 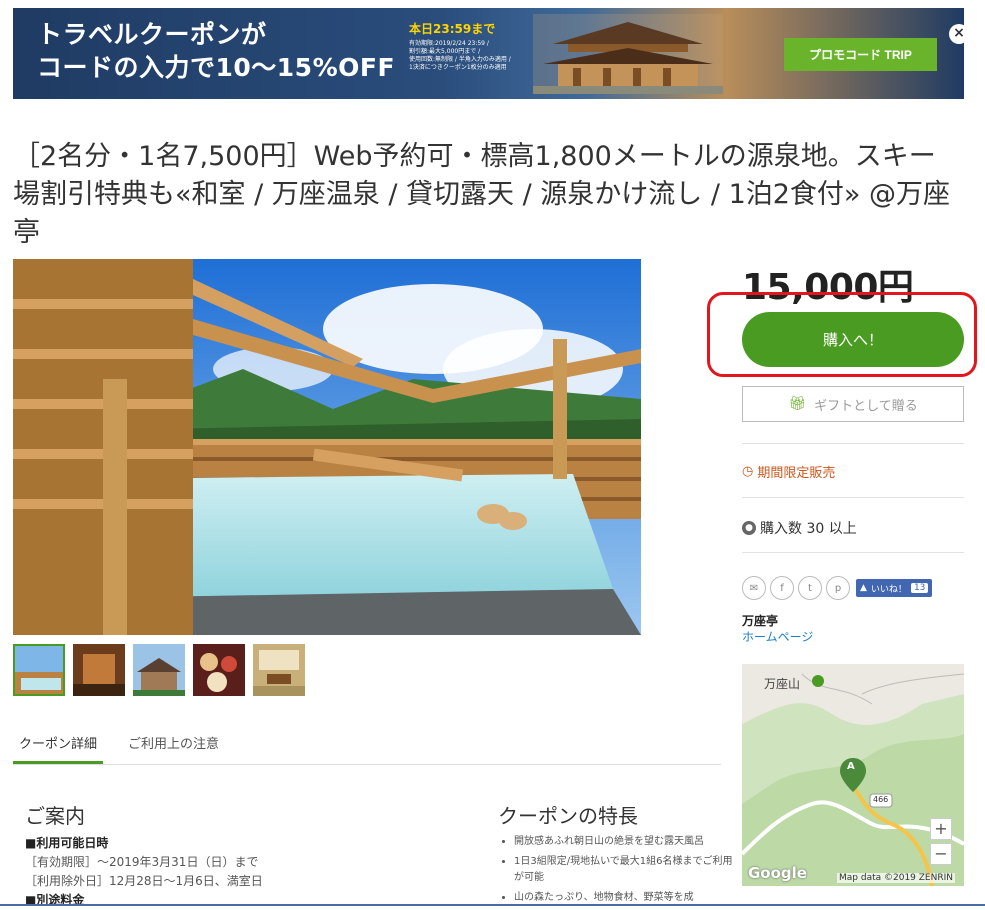 What do you see at coordinates (178, 747) in the screenshot?
I see `tab-usage-notes: ご利用上の注意` at bounding box center [178, 747].